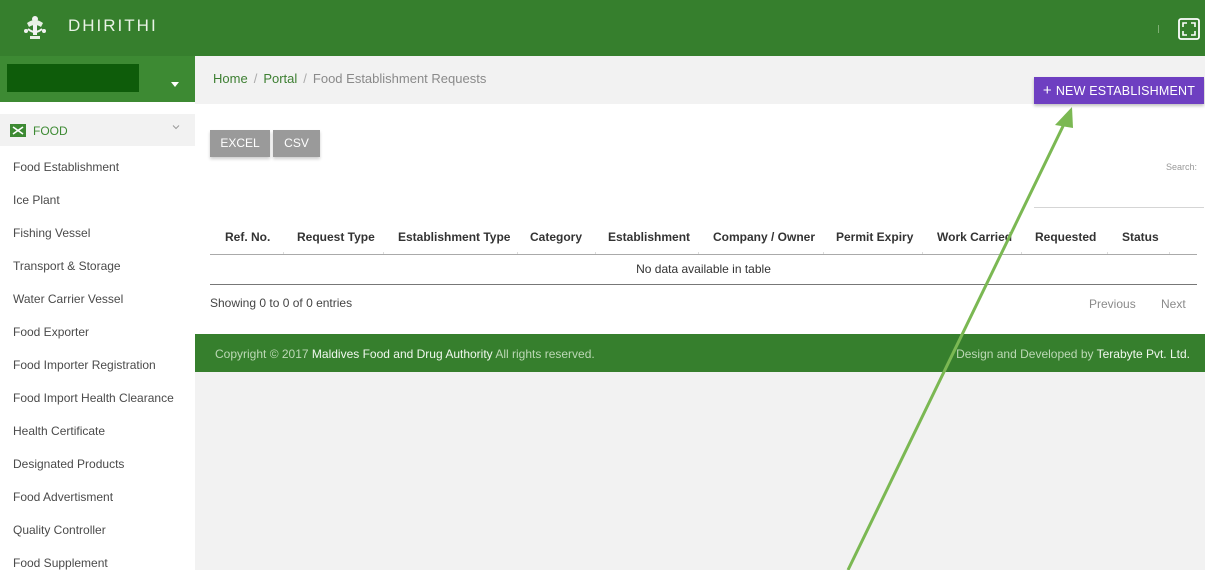 Image resolution: width=1205 pixels, height=570 pixels. What do you see at coordinates (1047, 90) in the screenshot?
I see `plus-icon: +` at bounding box center [1047, 90].